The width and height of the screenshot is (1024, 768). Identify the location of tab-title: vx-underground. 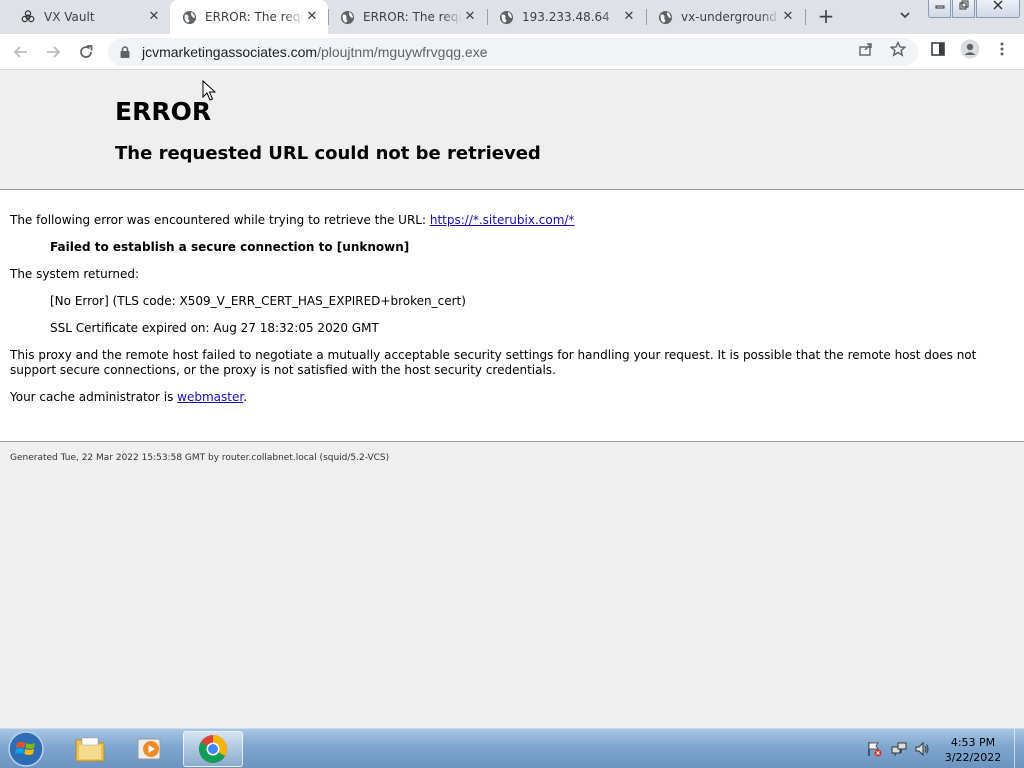
(729, 17).